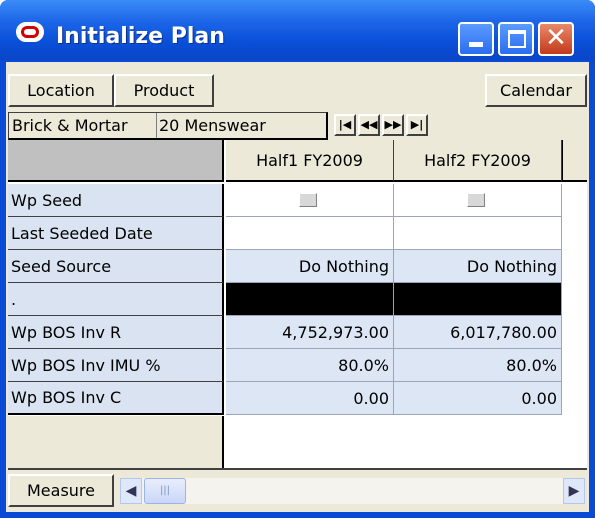  I want to click on scroll-thumb: |||, so click(165, 491).